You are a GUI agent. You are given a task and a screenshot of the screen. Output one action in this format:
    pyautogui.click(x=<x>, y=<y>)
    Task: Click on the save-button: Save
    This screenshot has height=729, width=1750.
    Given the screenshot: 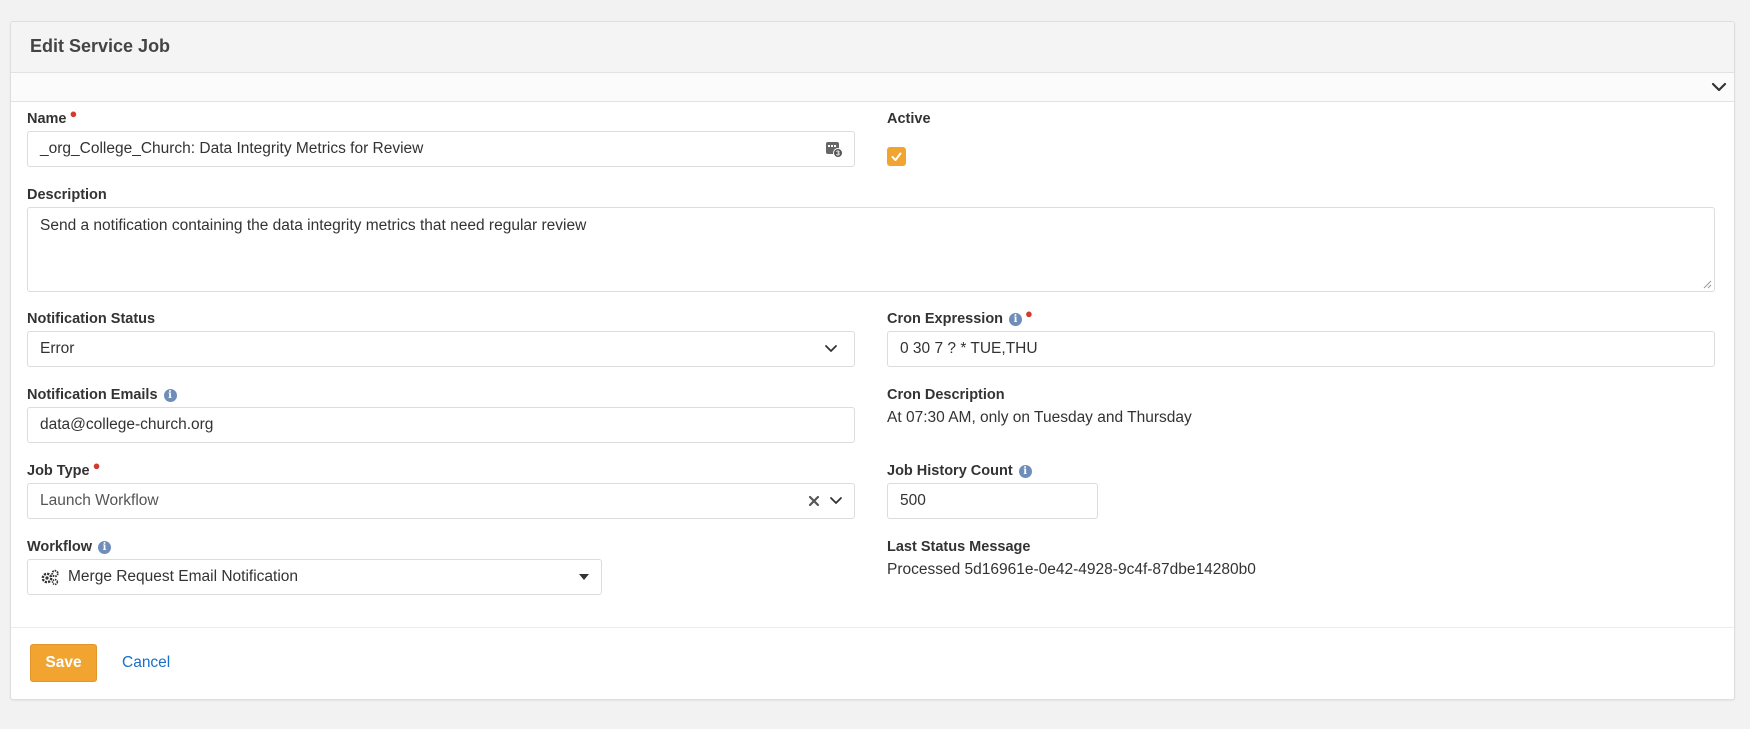 What is the action you would take?
    pyautogui.click(x=63, y=663)
    